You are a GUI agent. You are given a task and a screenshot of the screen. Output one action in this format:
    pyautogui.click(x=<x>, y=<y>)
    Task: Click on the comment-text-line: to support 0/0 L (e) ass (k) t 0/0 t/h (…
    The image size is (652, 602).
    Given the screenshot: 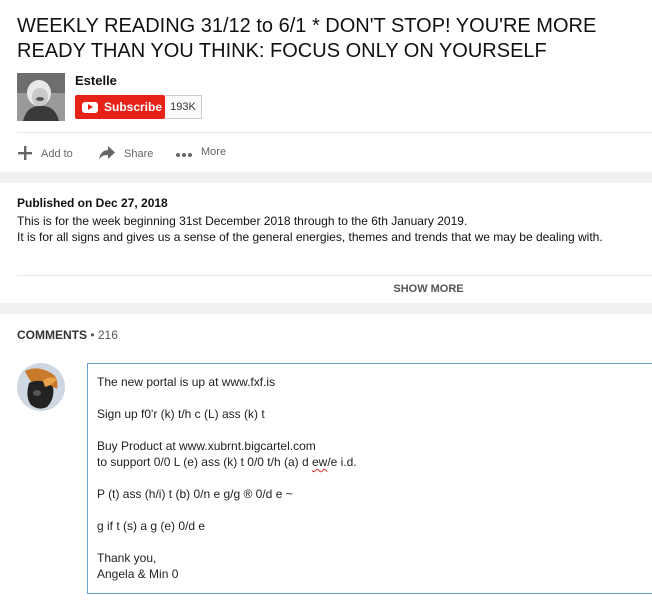 What is the action you would take?
    pyautogui.click(x=227, y=462)
    